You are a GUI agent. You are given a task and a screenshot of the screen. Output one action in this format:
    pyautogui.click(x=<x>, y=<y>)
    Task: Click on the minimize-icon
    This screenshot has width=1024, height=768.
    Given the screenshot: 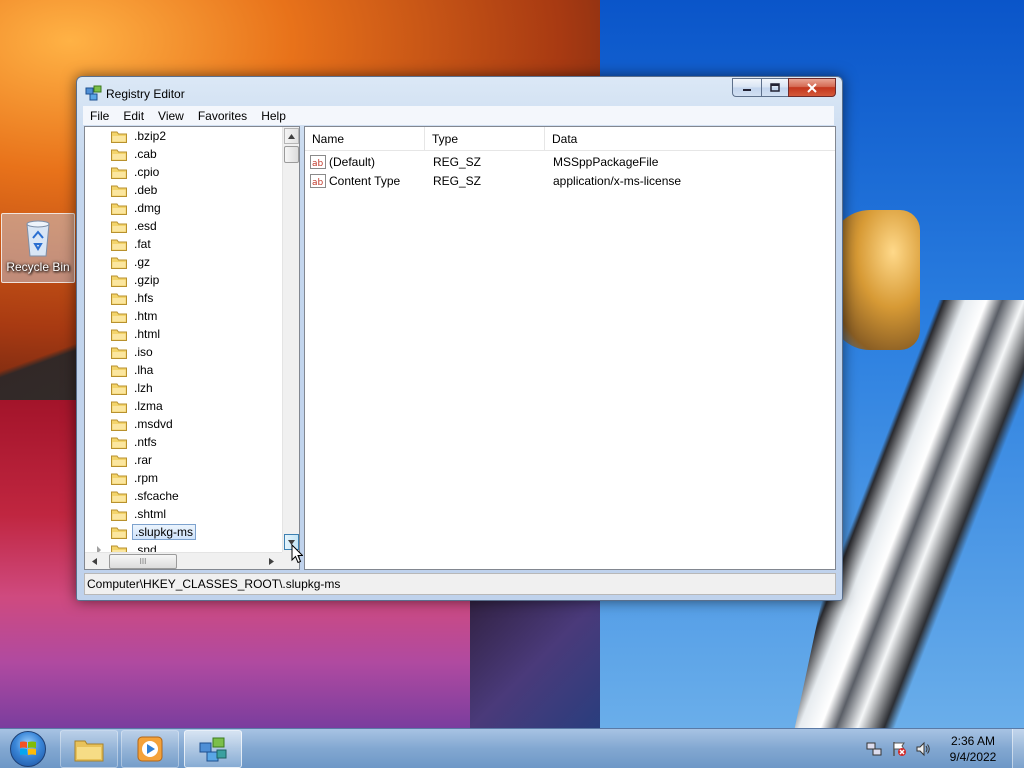 What is the action you would take?
    pyautogui.click(x=747, y=89)
    